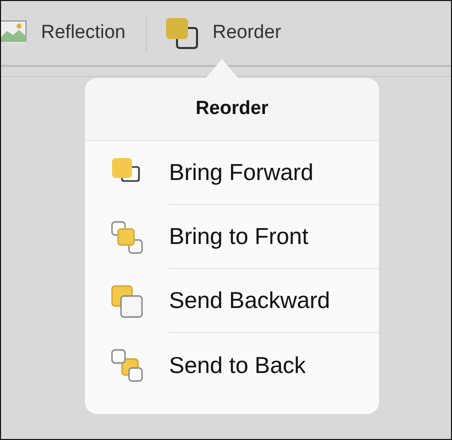 The width and height of the screenshot is (452, 440). Describe the element at coordinates (223, 33) in the screenshot. I see `toolbar-button: Reorder` at that location.